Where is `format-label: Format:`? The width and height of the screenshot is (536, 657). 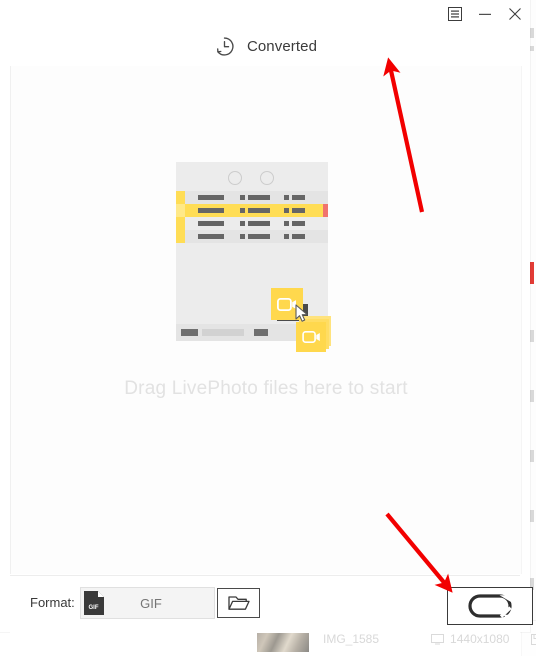 format-label: Format: is located at coordinates (52, 602).